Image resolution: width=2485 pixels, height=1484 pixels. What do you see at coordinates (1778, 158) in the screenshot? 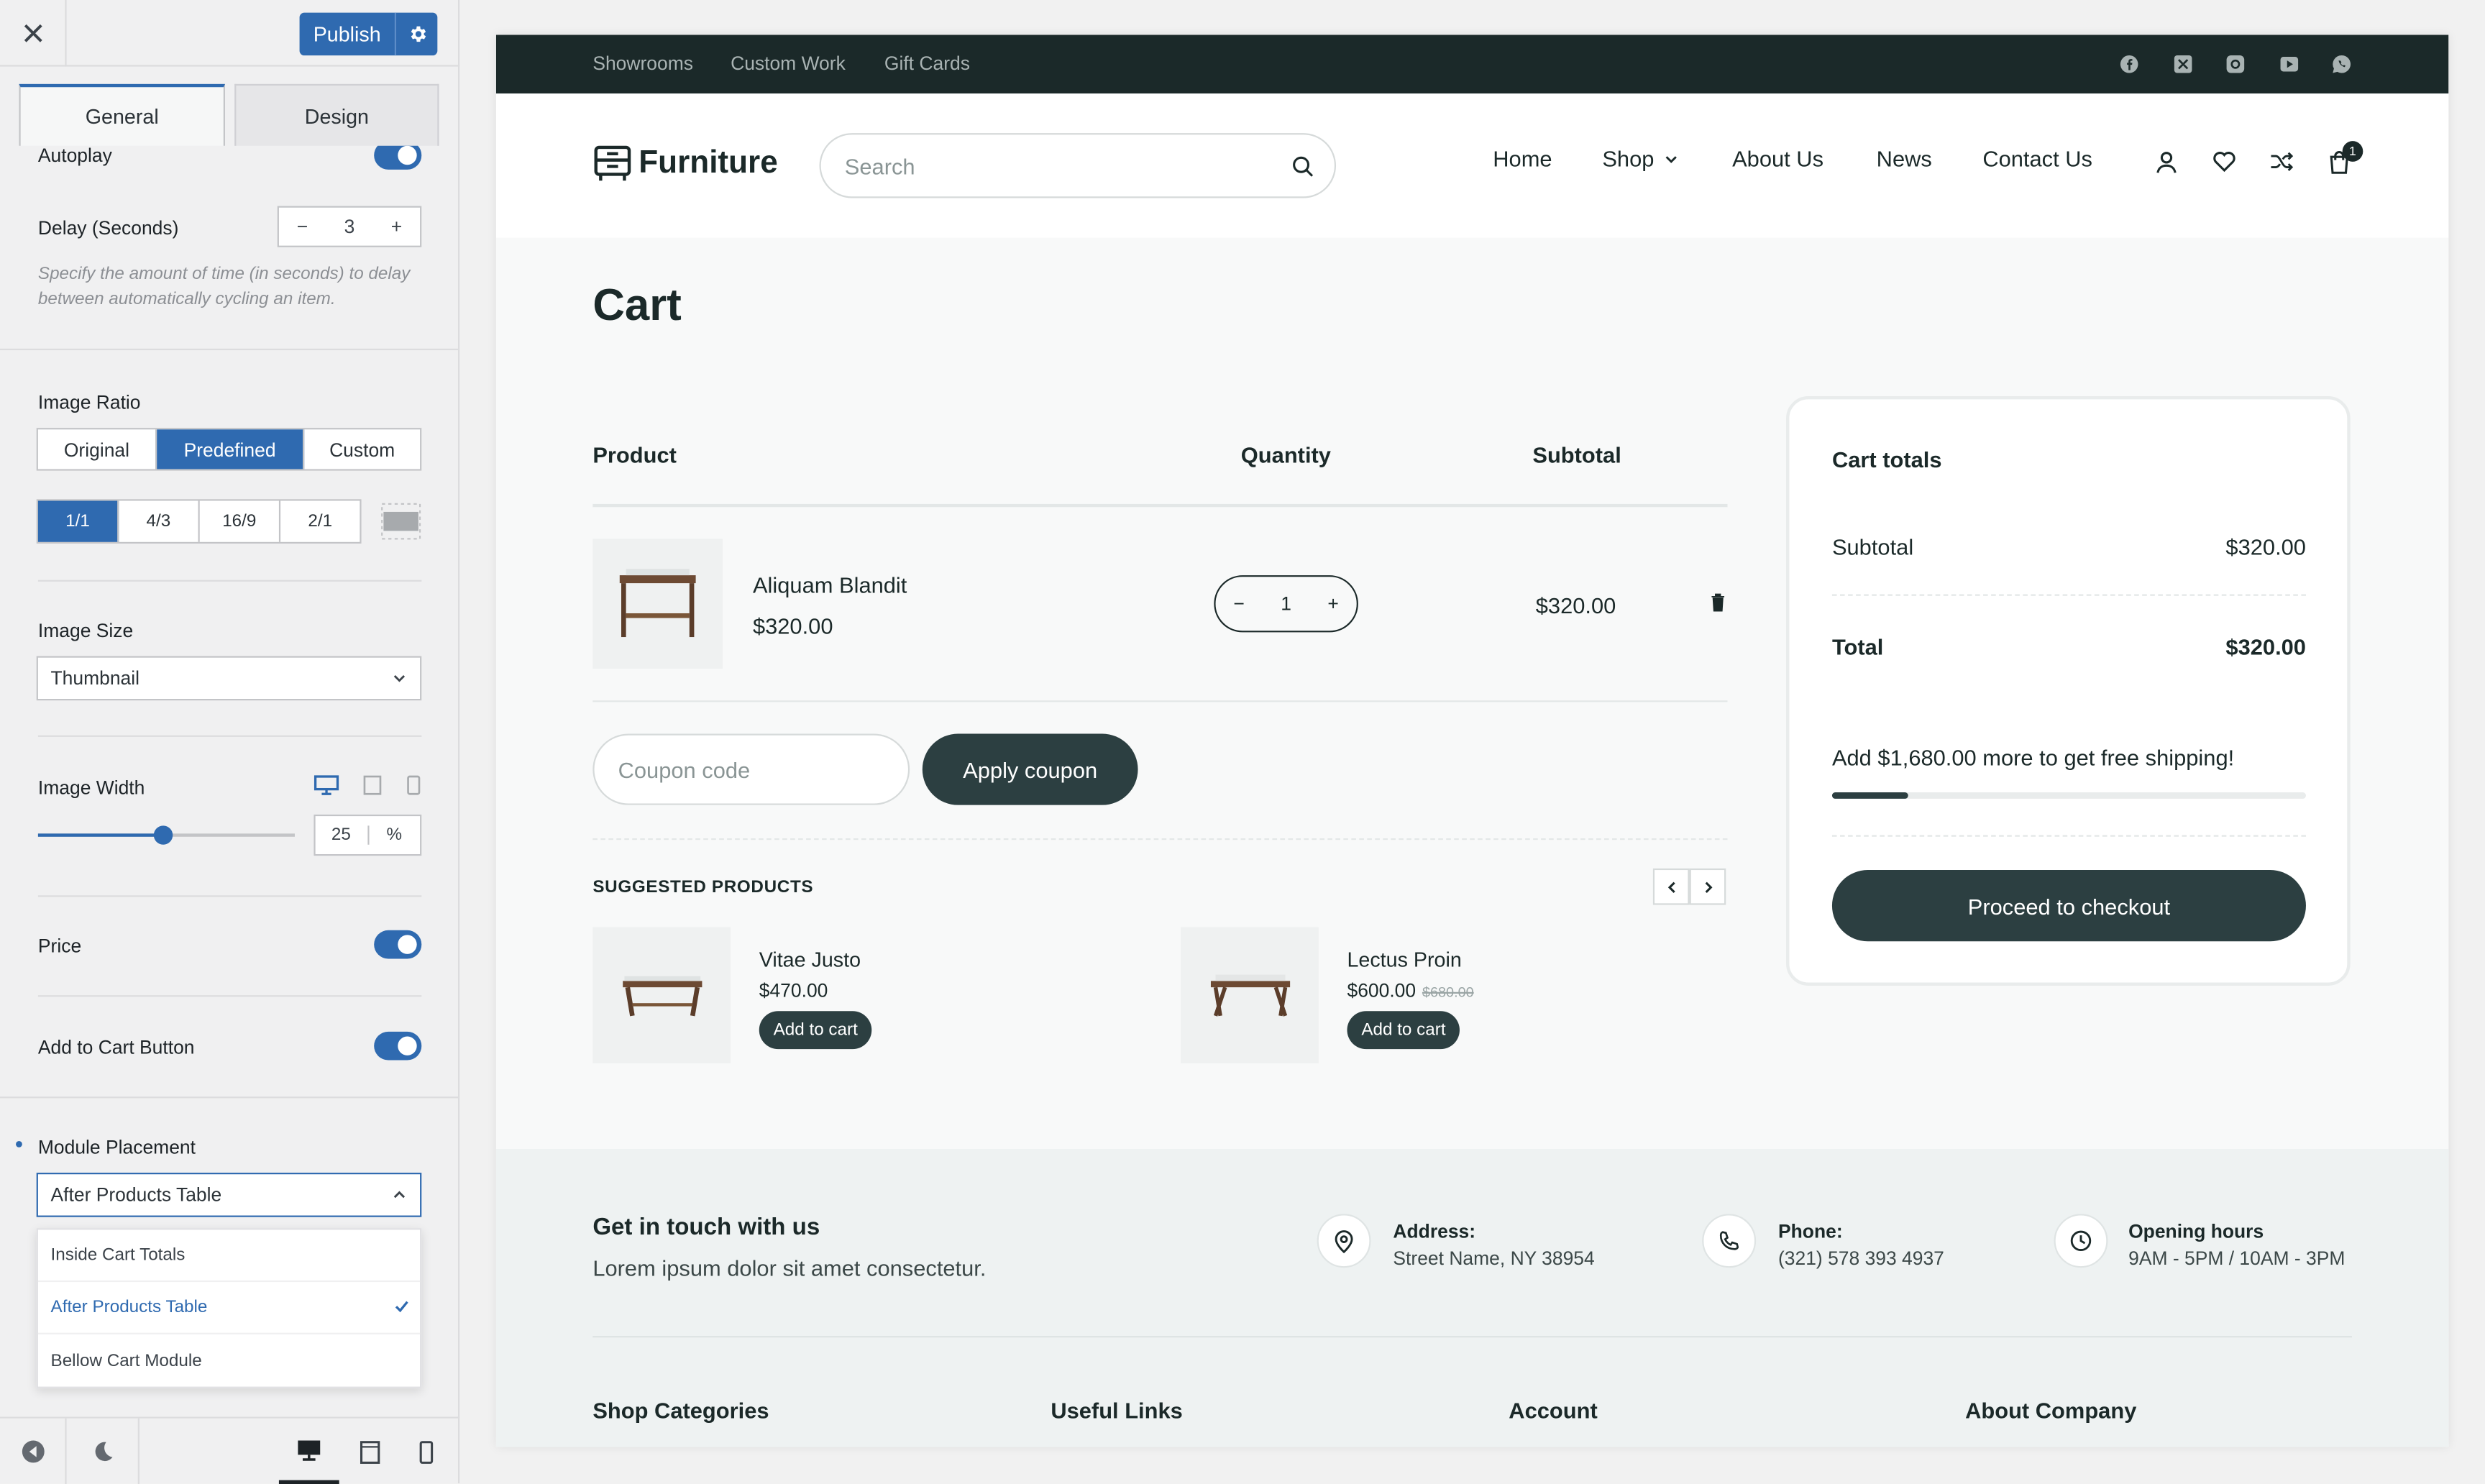
I see `nav-about-us: About Us` at bounding box center [1778, 158].